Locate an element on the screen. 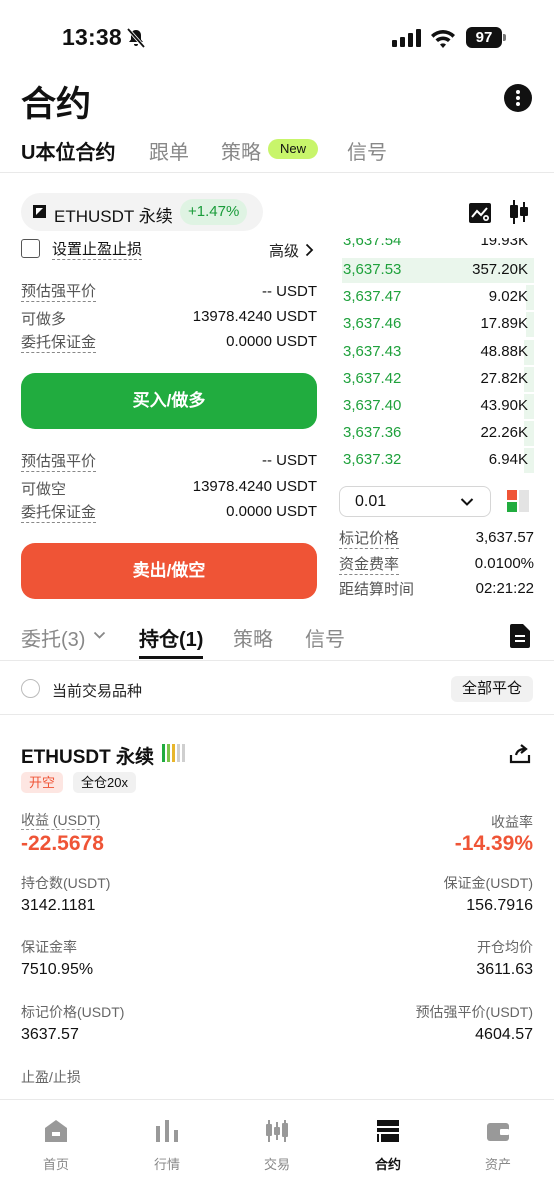  long-margin-value: 0.0000 USDT is located at coordinates (271, 341).